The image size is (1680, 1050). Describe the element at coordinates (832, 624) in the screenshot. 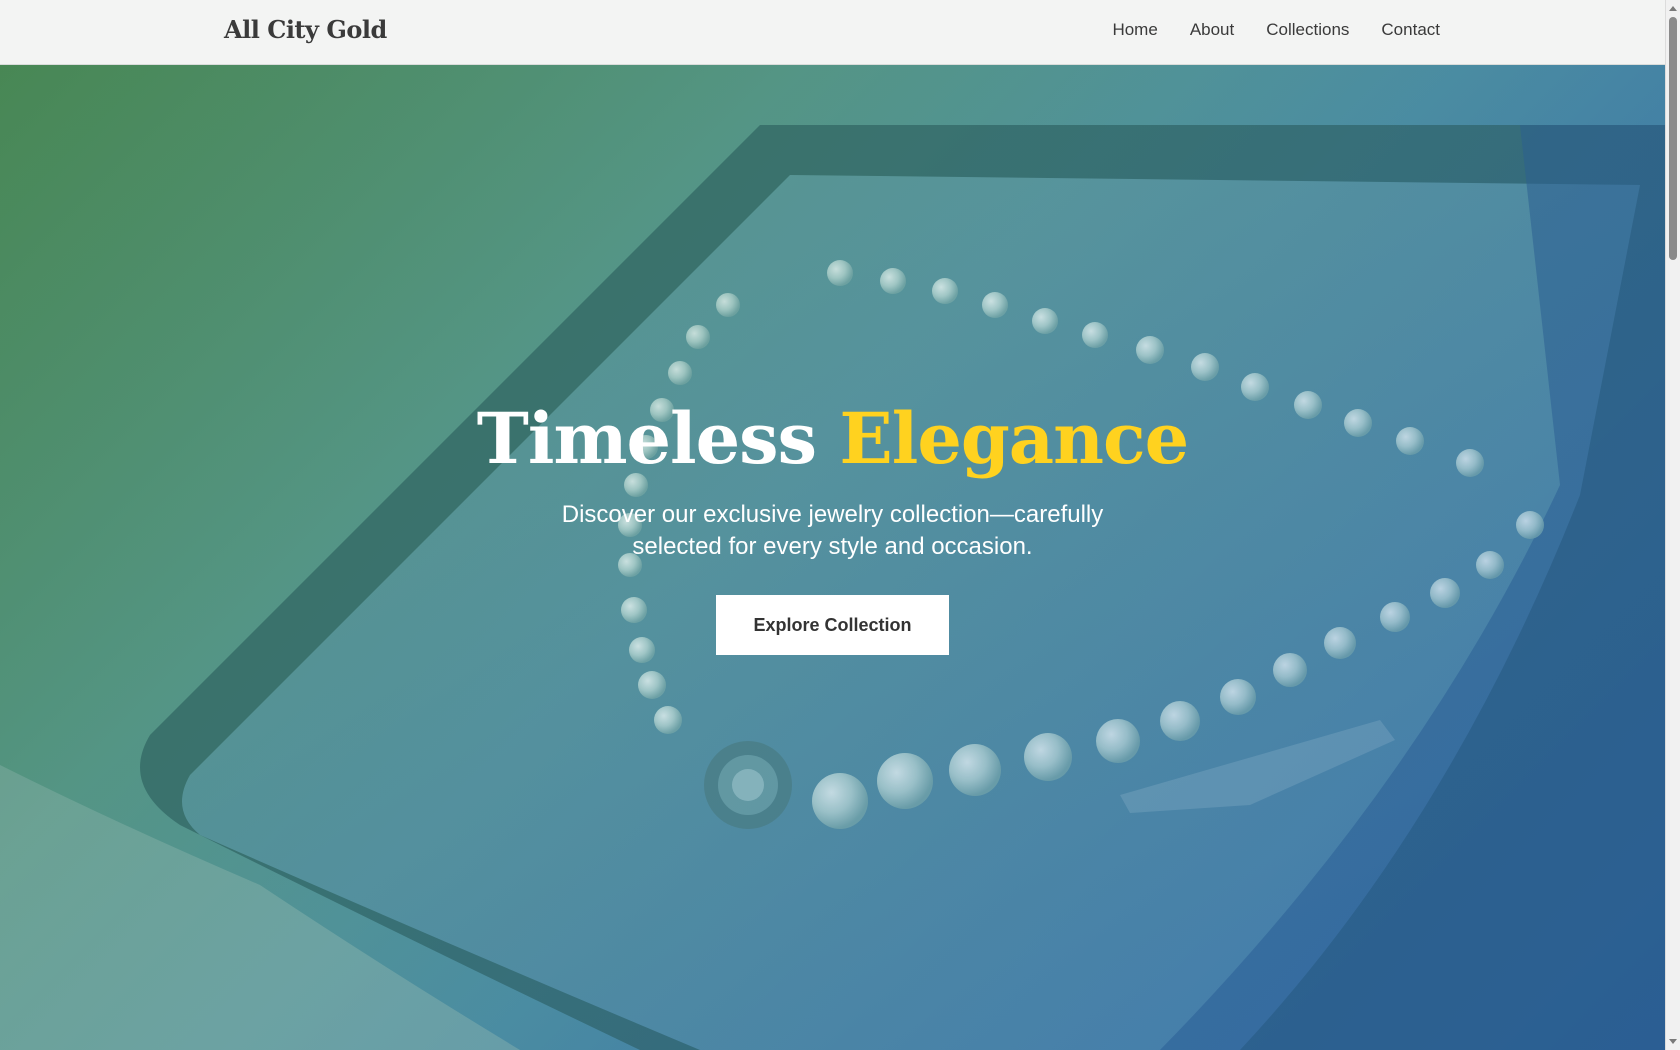

I see `explore-collection-button: Explore Collection` at that location.